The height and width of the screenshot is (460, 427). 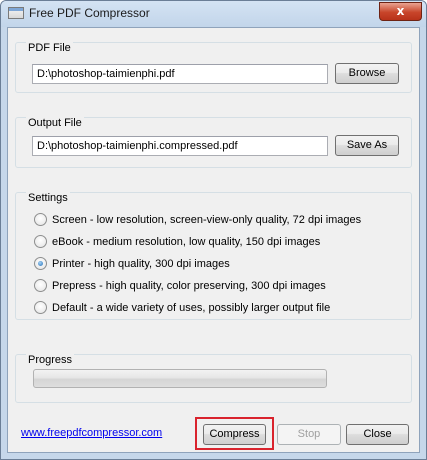 I want to click on pdf-file-label: PDF File, so click(x=49, y=48).